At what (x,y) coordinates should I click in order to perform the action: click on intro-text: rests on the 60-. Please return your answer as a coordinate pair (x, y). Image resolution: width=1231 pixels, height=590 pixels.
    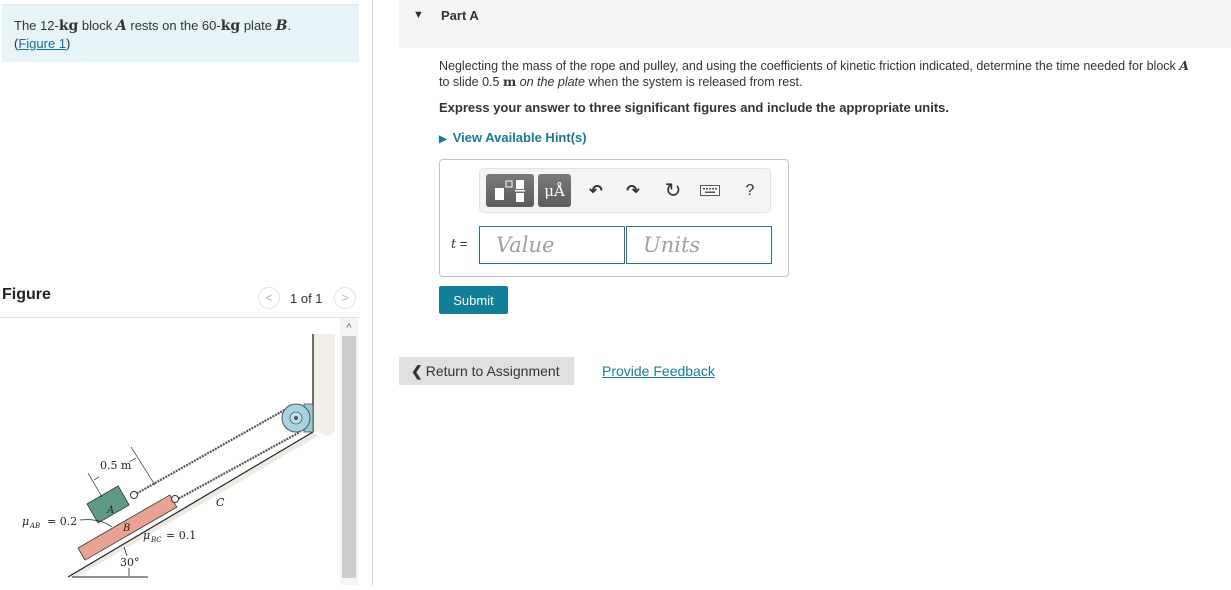
    Looking at the image, I should click on (173, 25).